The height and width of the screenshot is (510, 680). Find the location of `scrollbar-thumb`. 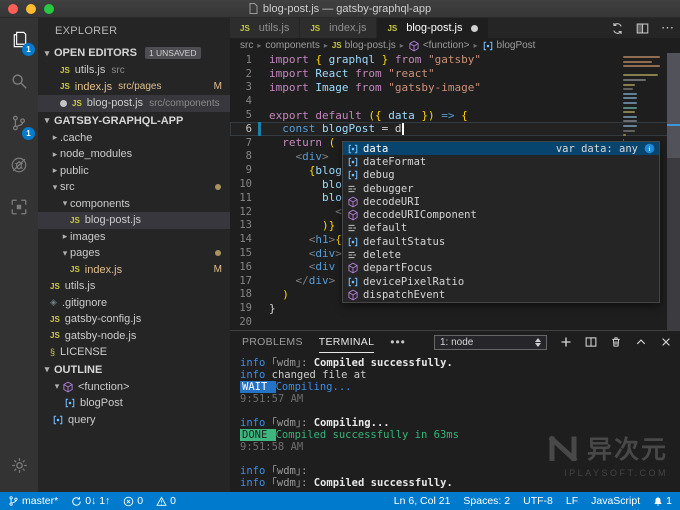

scrollbar-thumb is located at coordinates (673, 105).